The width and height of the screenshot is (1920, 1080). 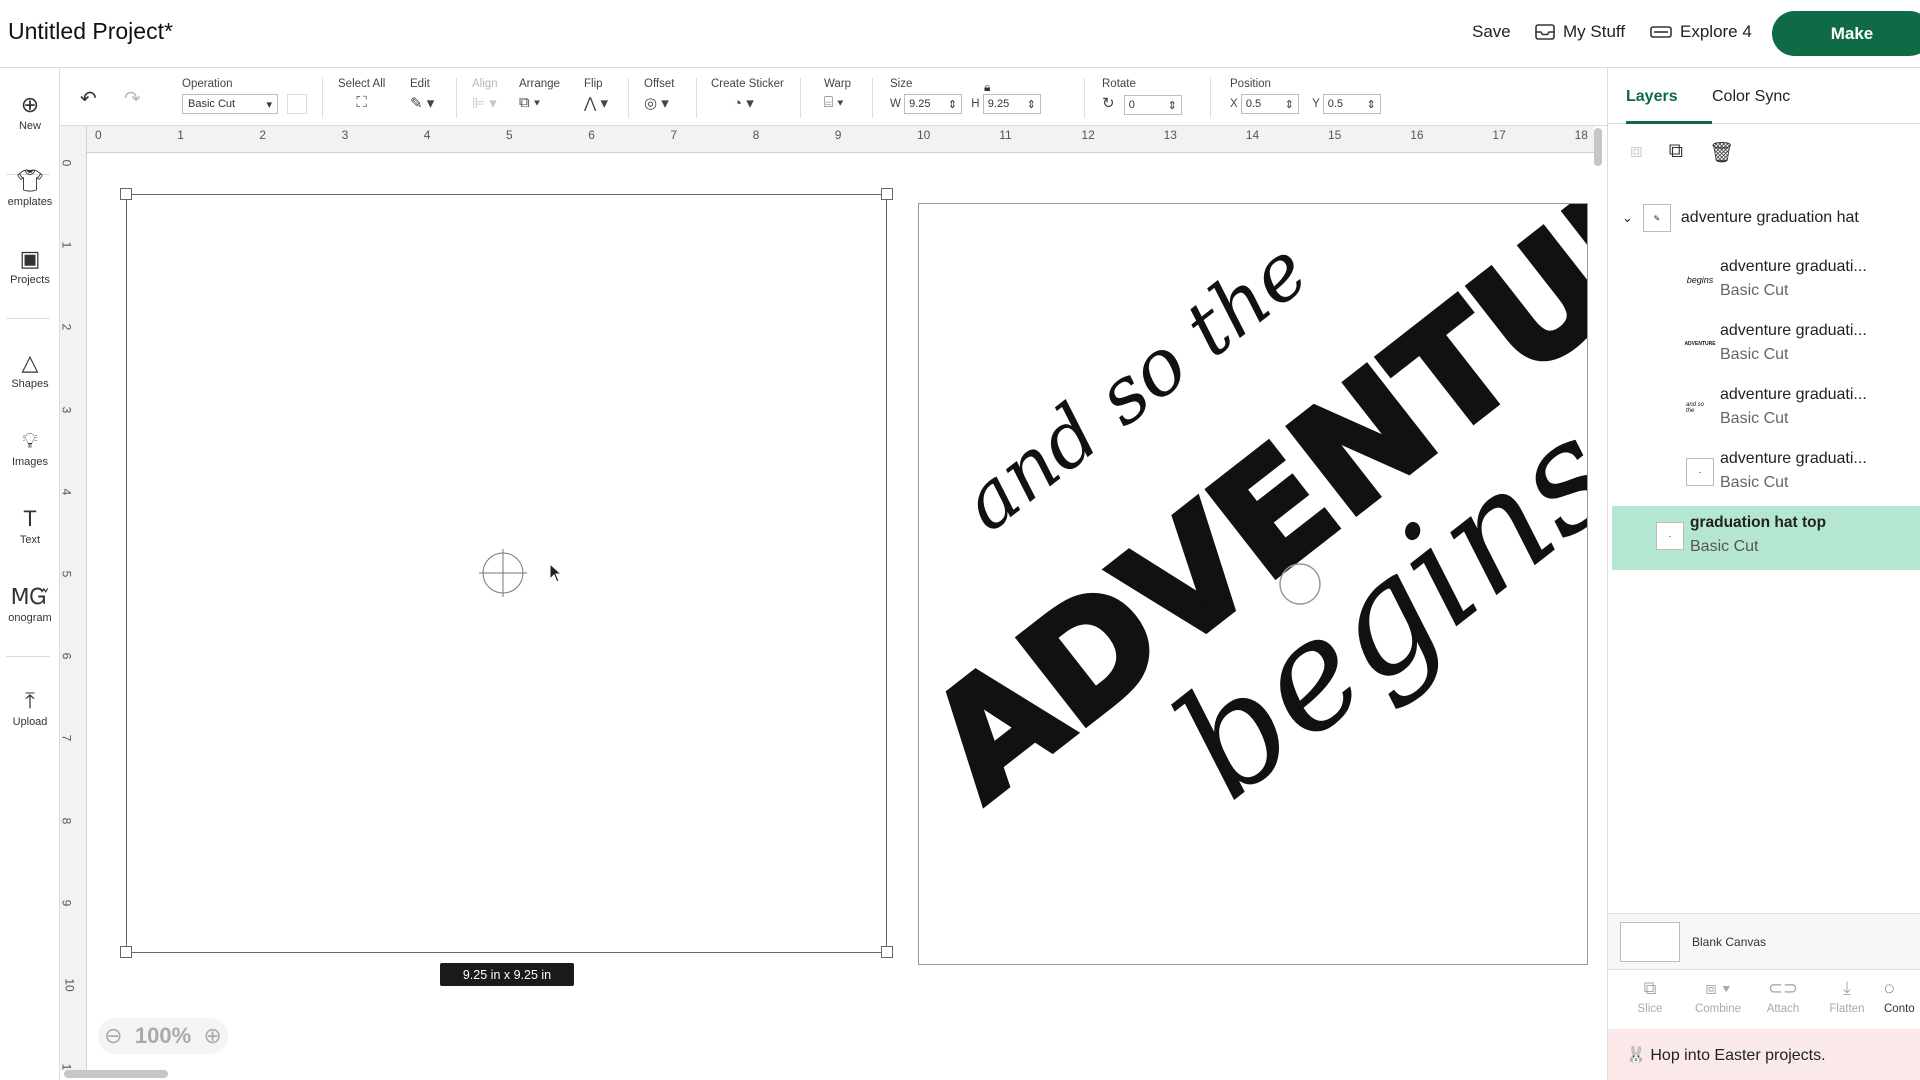 What do you see at coordinates (30, 370) in the screenshot?
I see `sidebar-item-shapes: △ Shapes` at bounding box center [30, 370].